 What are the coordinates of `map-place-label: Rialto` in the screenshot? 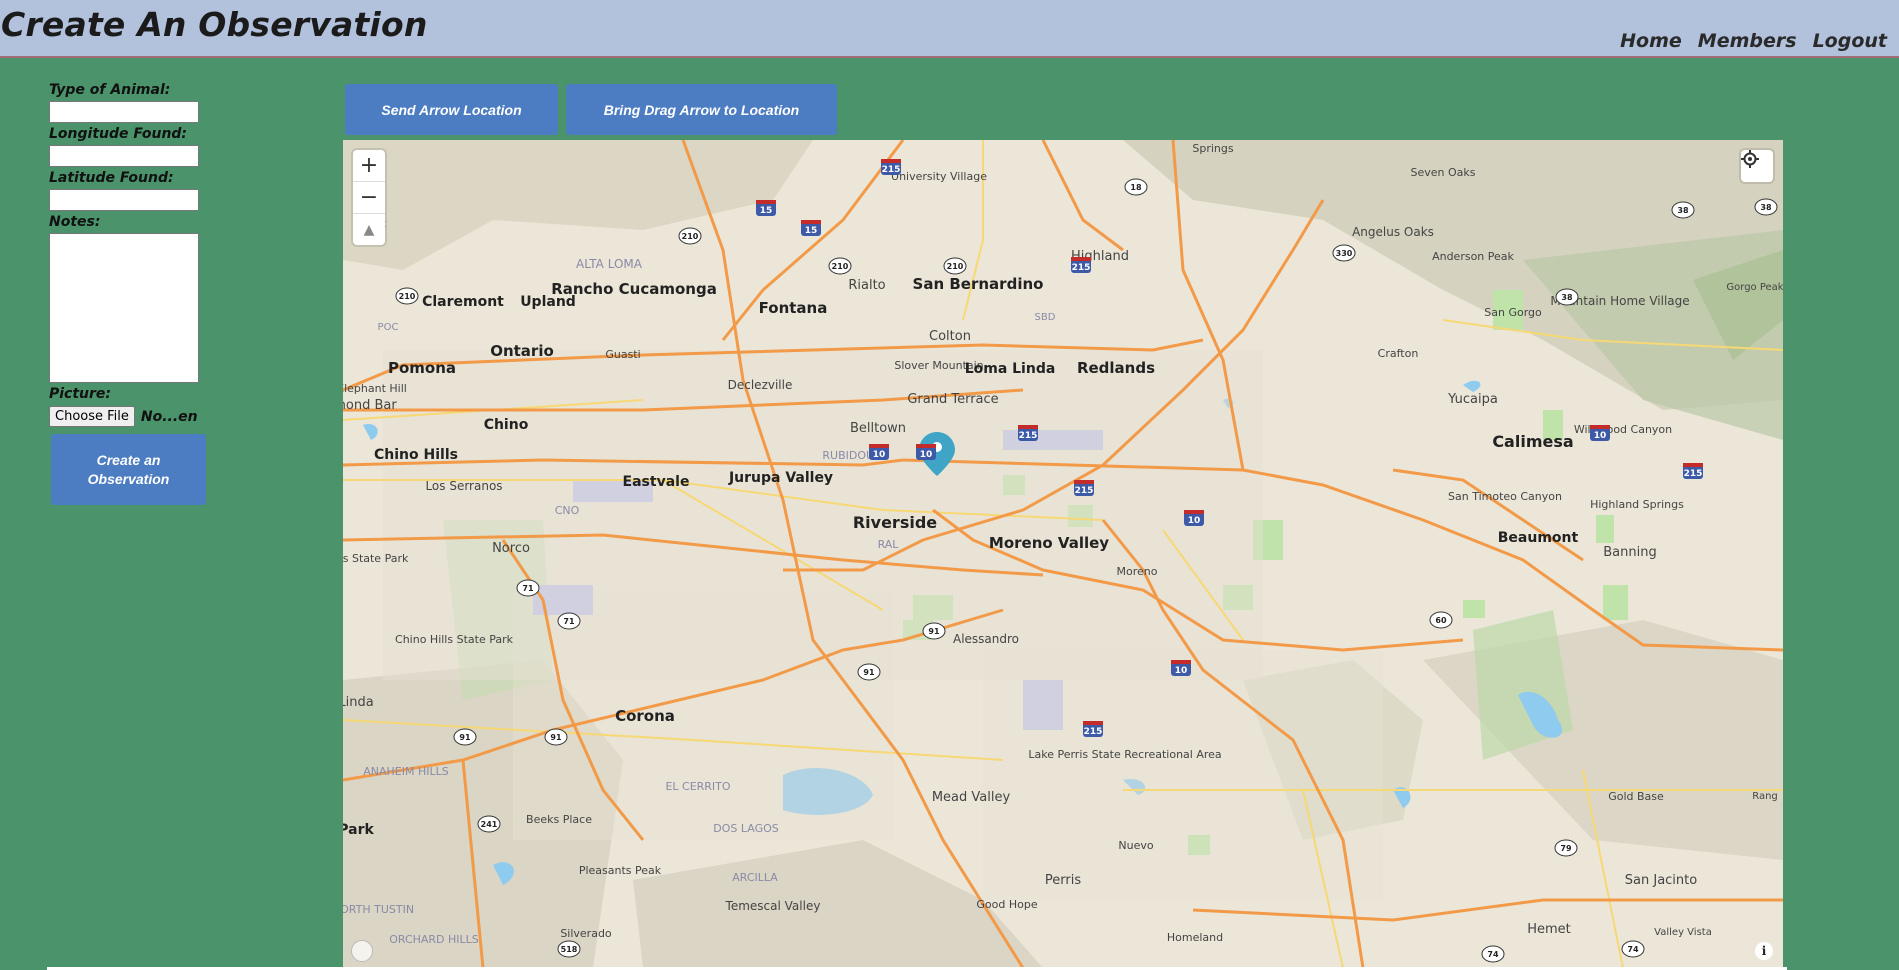 It's located at (866, 285).